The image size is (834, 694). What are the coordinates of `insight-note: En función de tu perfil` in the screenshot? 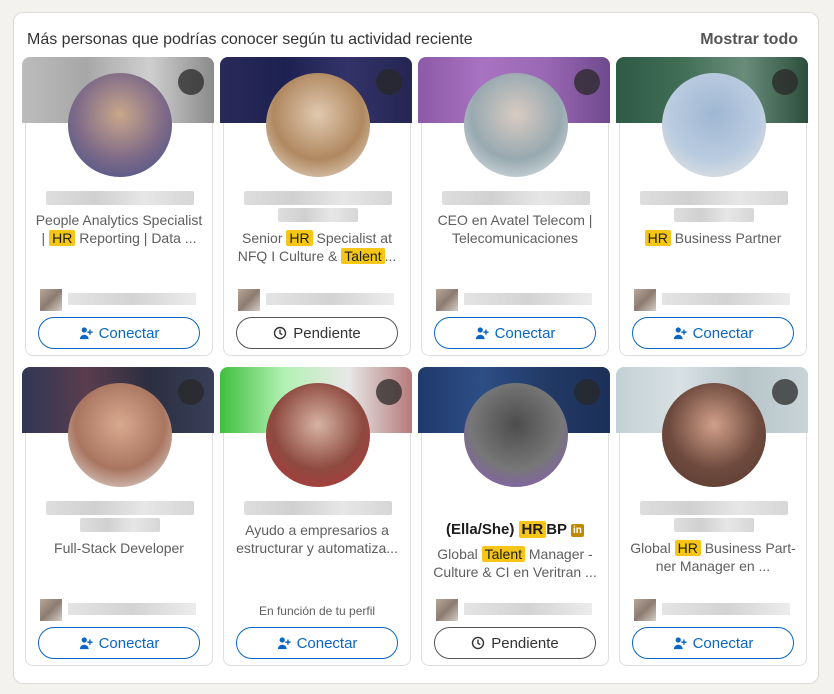 It's located at (317, 611).